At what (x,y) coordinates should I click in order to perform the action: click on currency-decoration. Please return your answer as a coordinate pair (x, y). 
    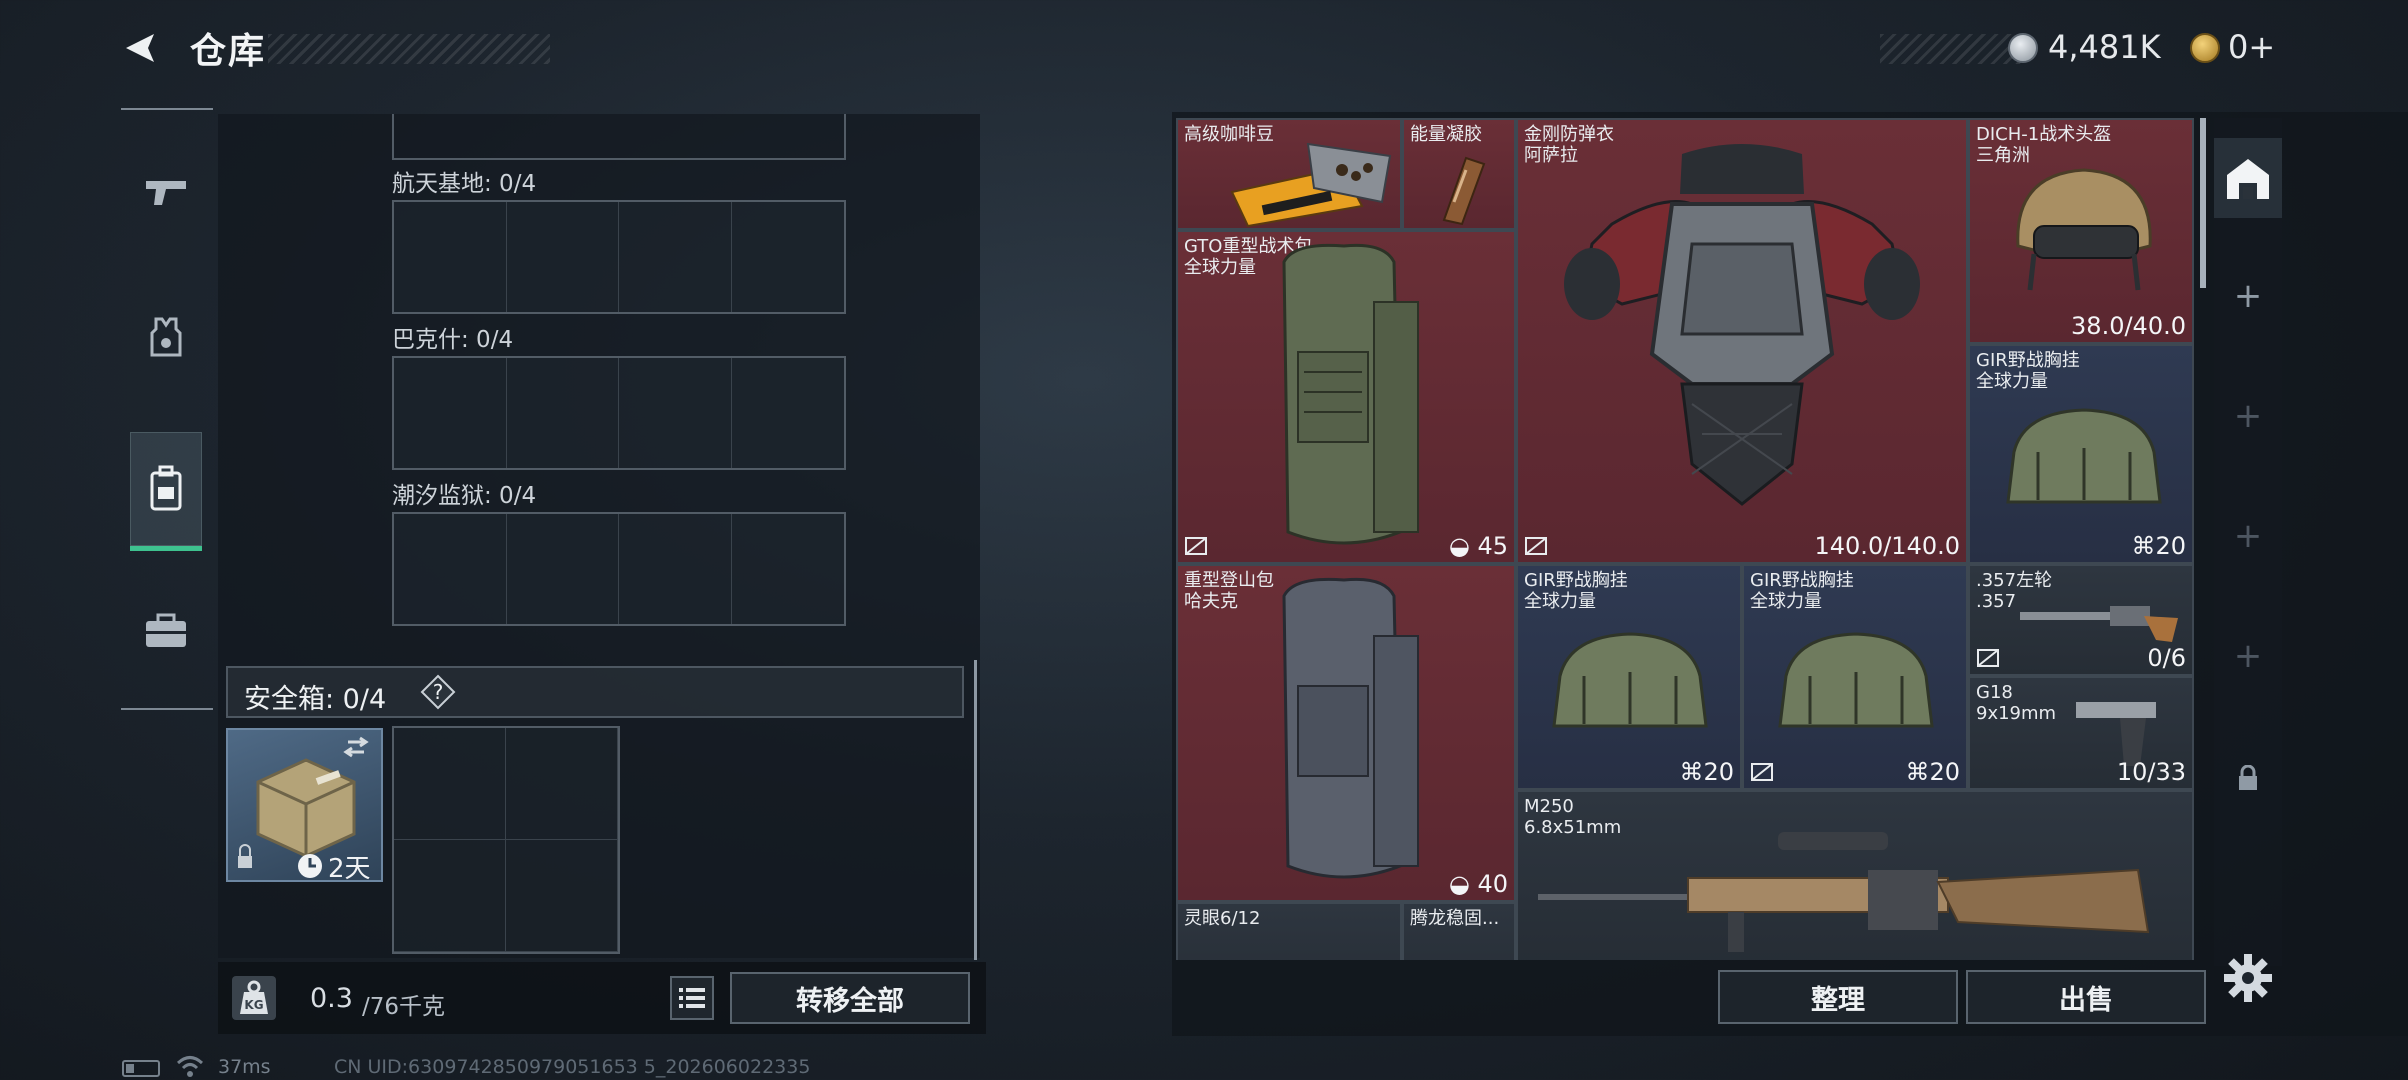
    Looking at the image, I should click on (1952, 49).